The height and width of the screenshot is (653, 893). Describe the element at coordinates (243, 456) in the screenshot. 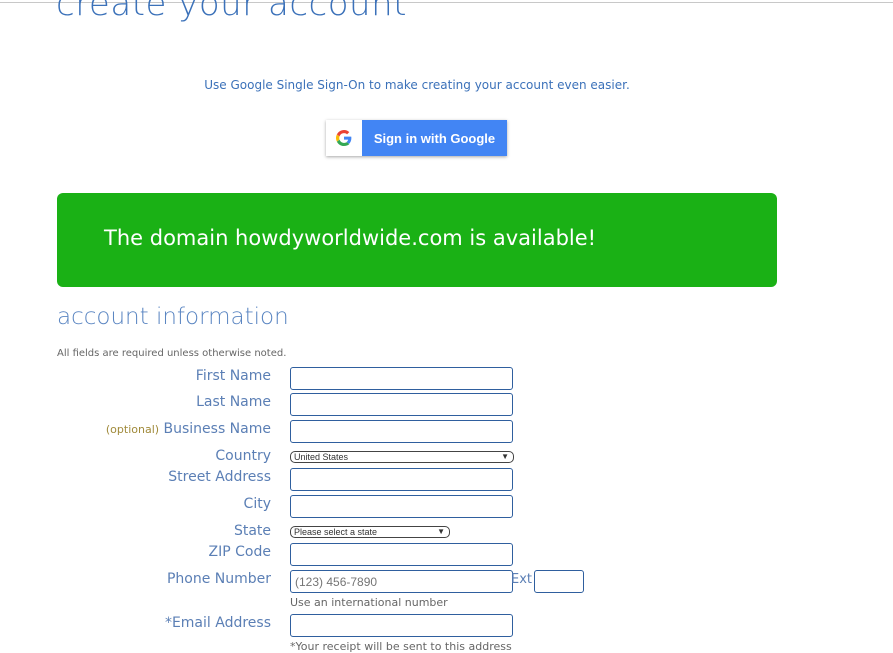

I see `country-label: Country` at that location.